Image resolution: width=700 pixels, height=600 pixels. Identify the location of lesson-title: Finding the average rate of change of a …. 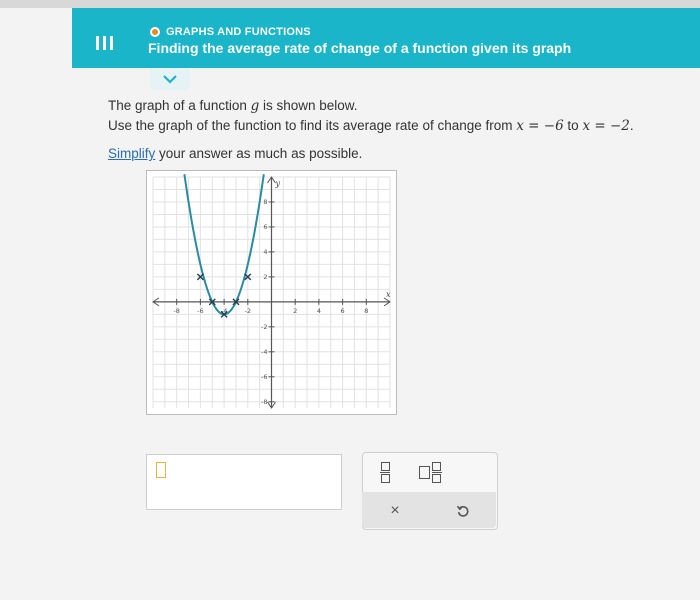
(360, 48).